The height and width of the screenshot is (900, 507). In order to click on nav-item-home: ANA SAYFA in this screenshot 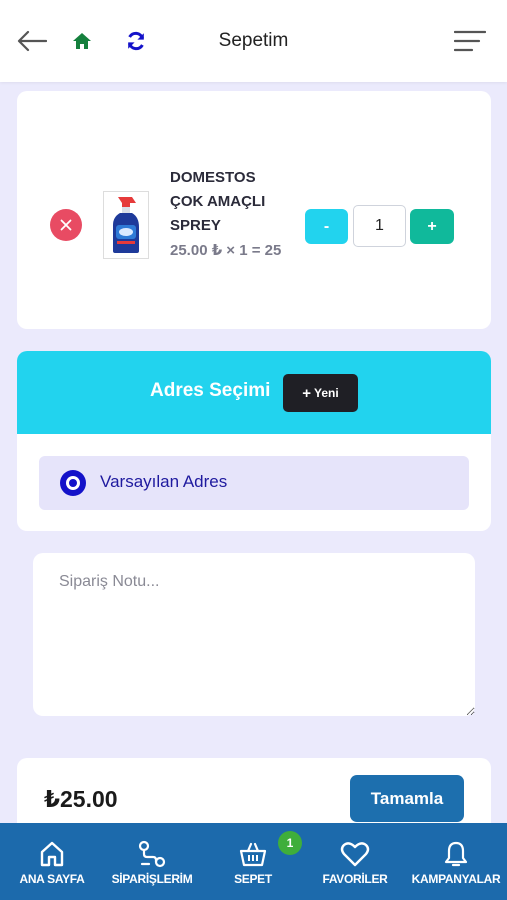, I will do `click(52, 861)`.